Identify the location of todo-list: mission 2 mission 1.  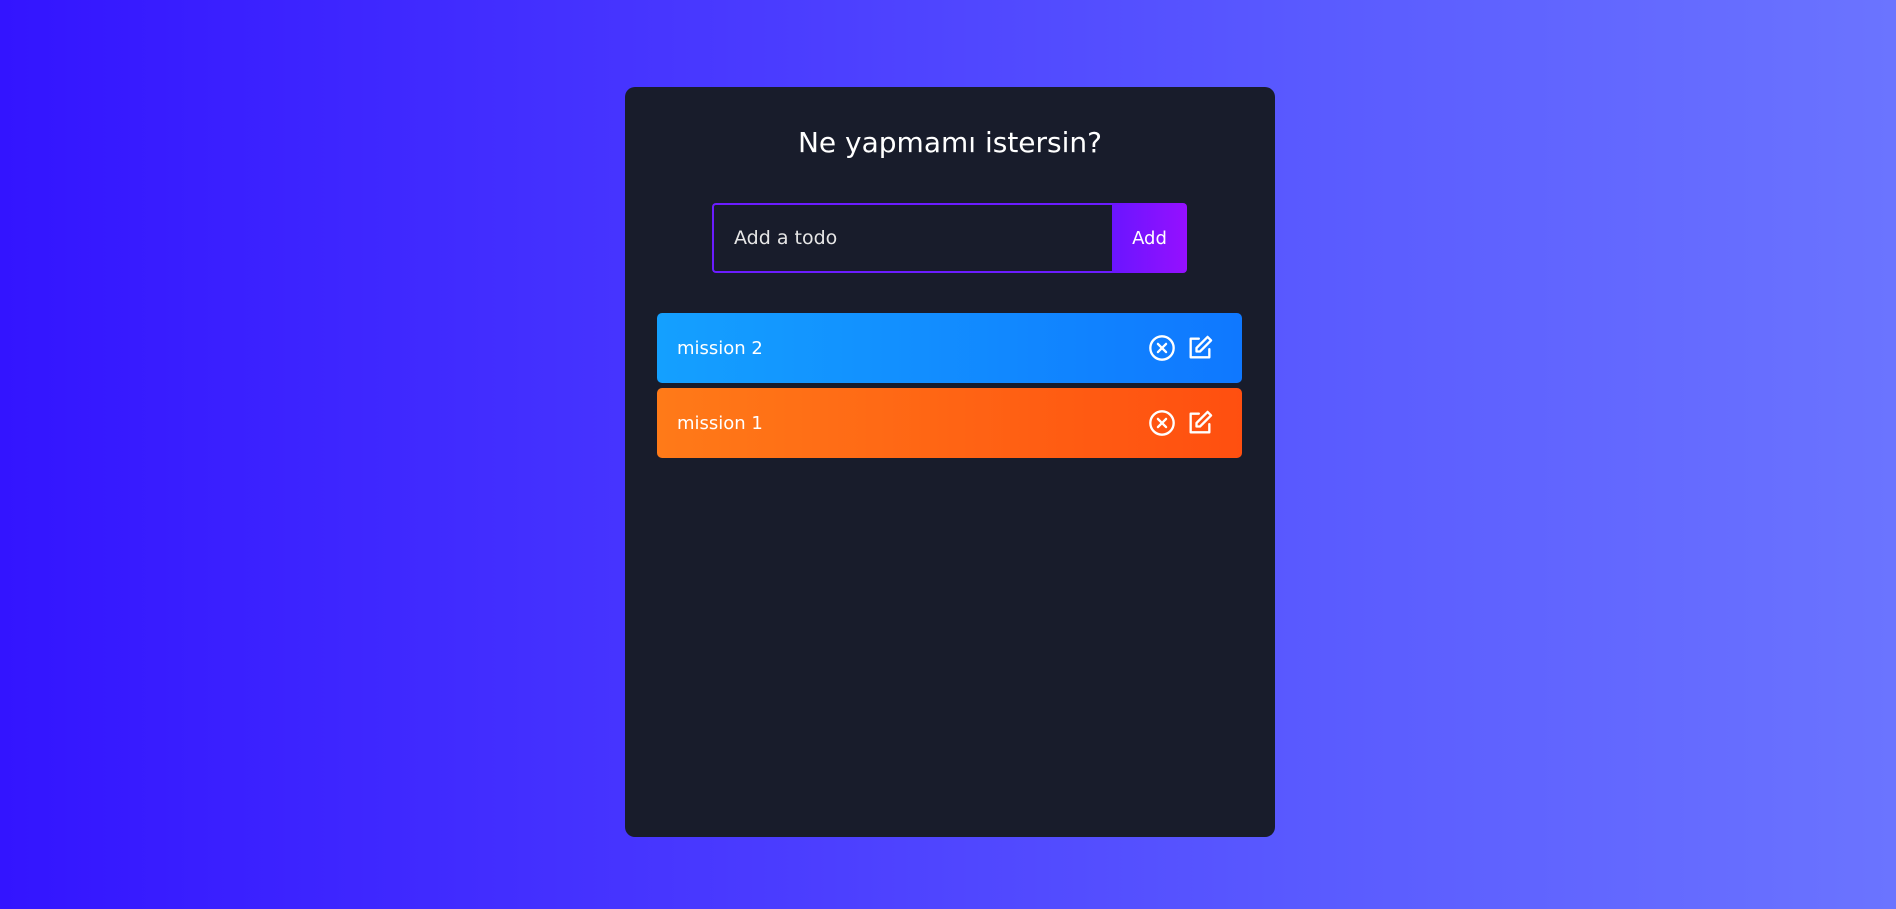
(949, 388).